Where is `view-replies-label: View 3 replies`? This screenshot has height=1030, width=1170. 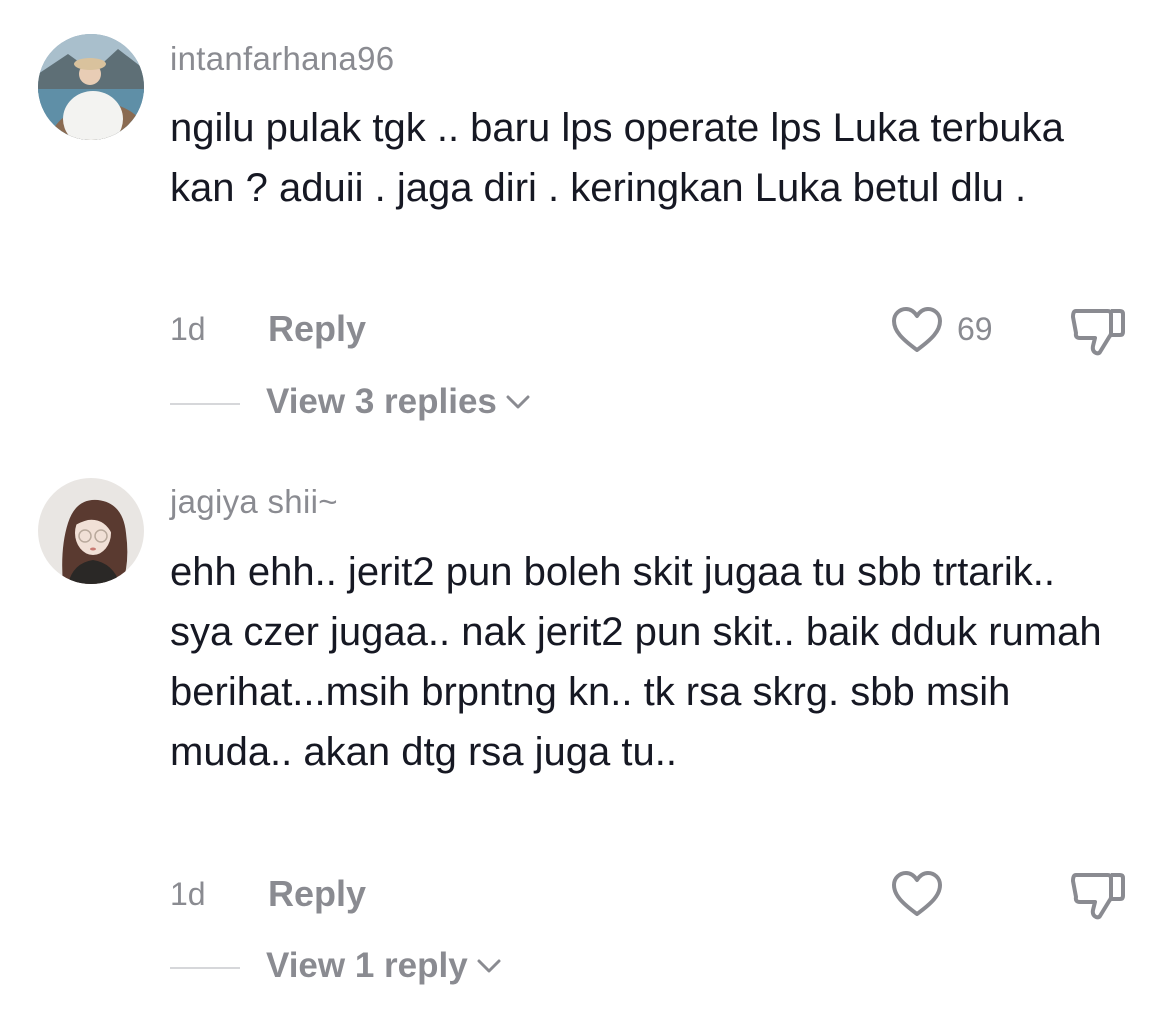
view-replies-label: View 3 replies is located at coordinates (381, 401).